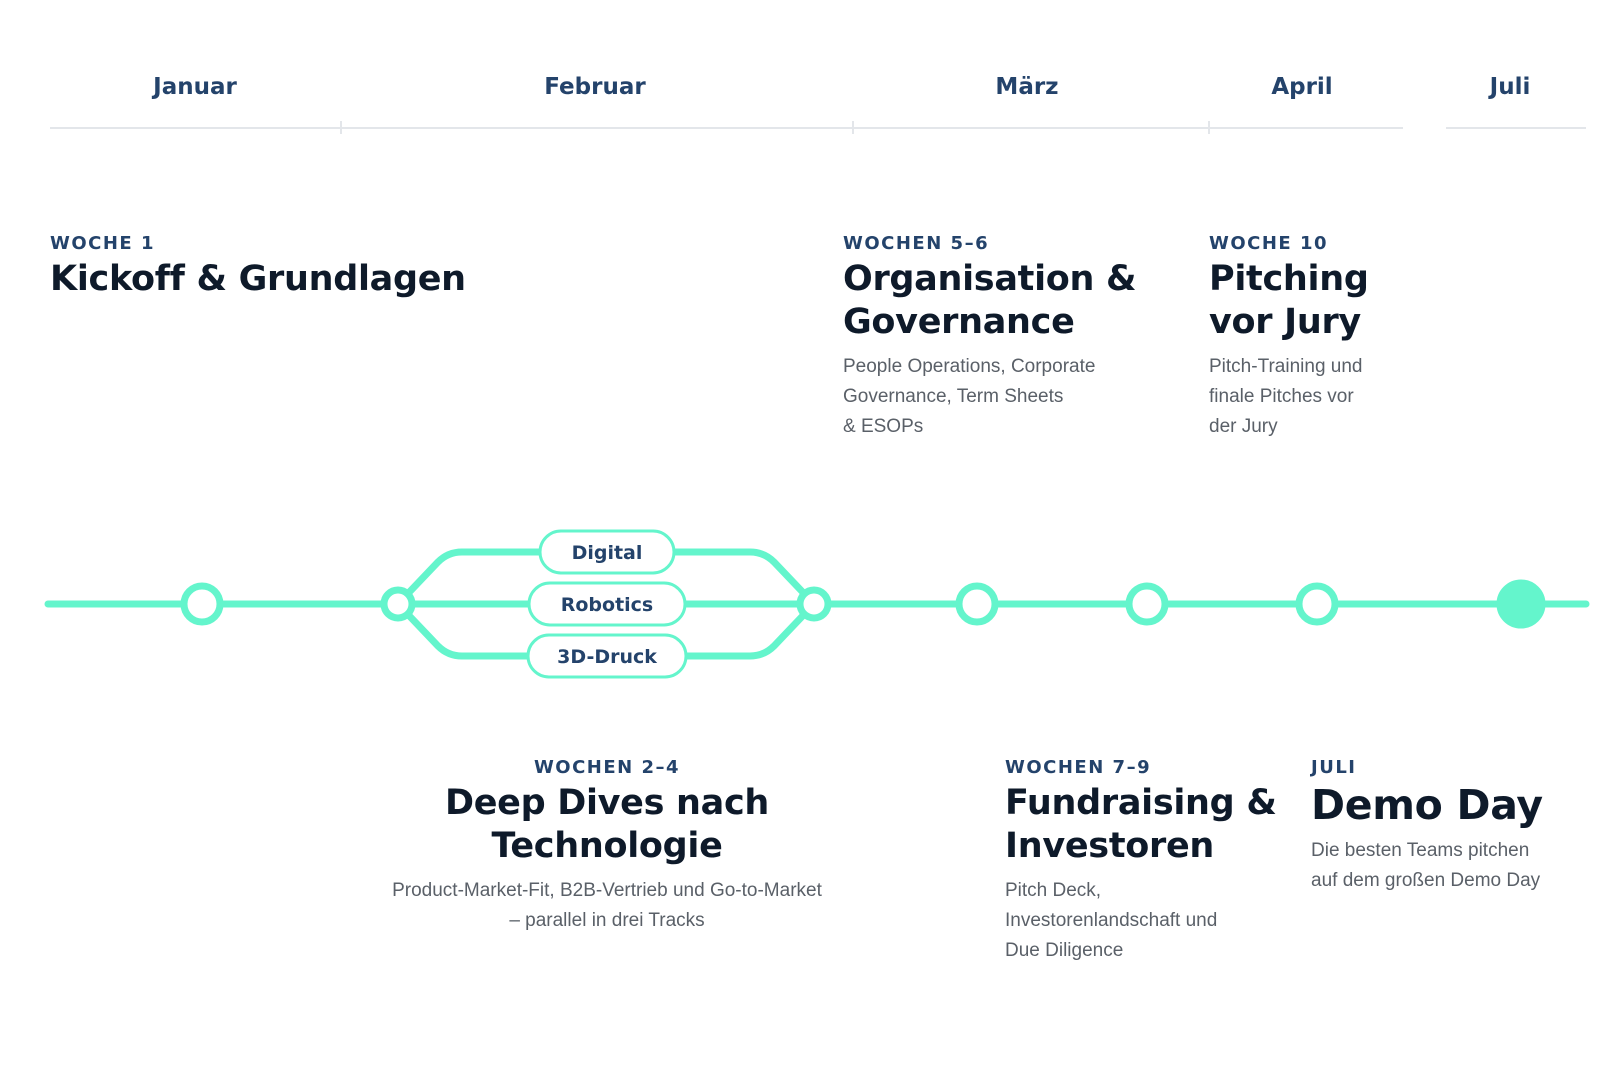  I want to click on phase-description-line: Investorenlandschaft und, so click(1111, 920).